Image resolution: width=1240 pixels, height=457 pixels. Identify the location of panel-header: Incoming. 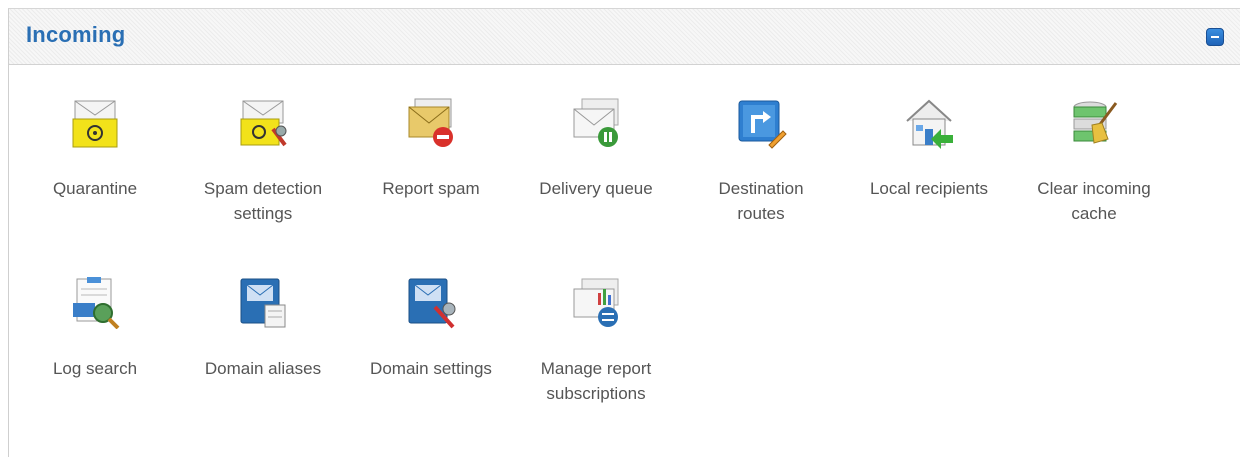
(624, 37).